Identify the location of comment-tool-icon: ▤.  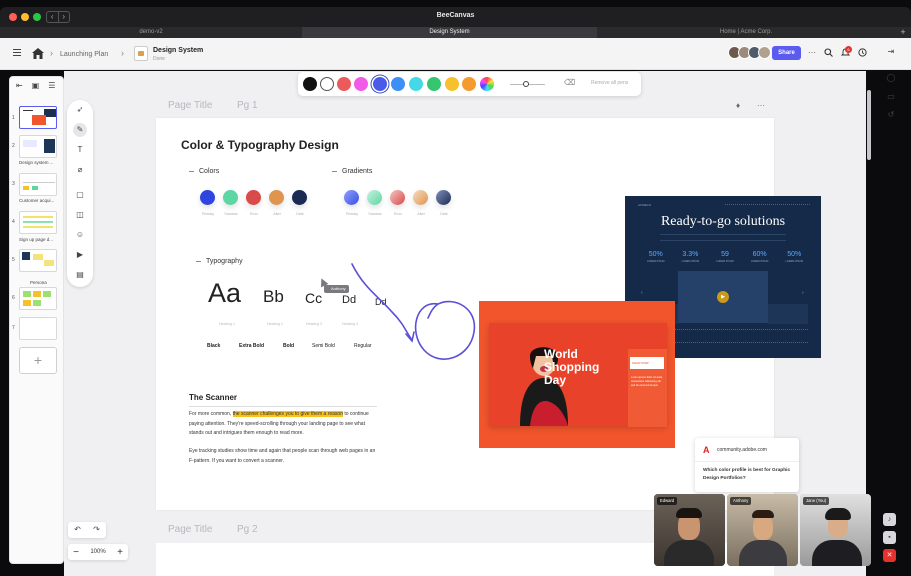
(80, 275).